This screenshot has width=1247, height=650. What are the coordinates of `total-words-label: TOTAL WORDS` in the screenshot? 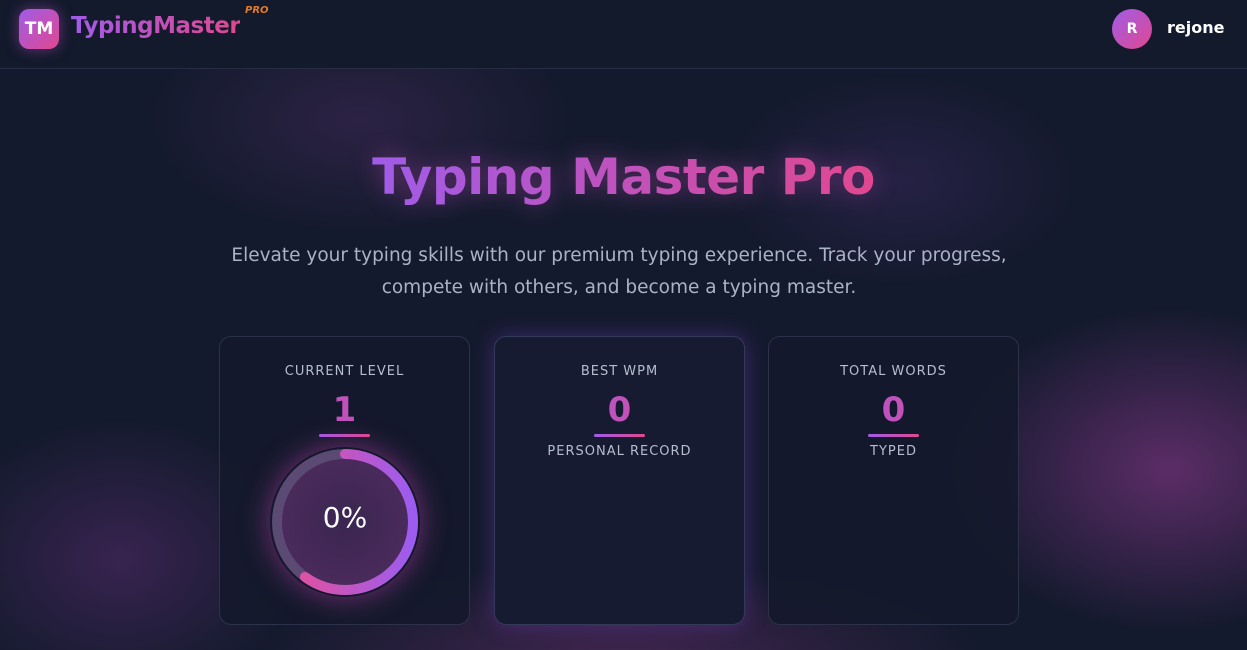 It's located at (893, 371).